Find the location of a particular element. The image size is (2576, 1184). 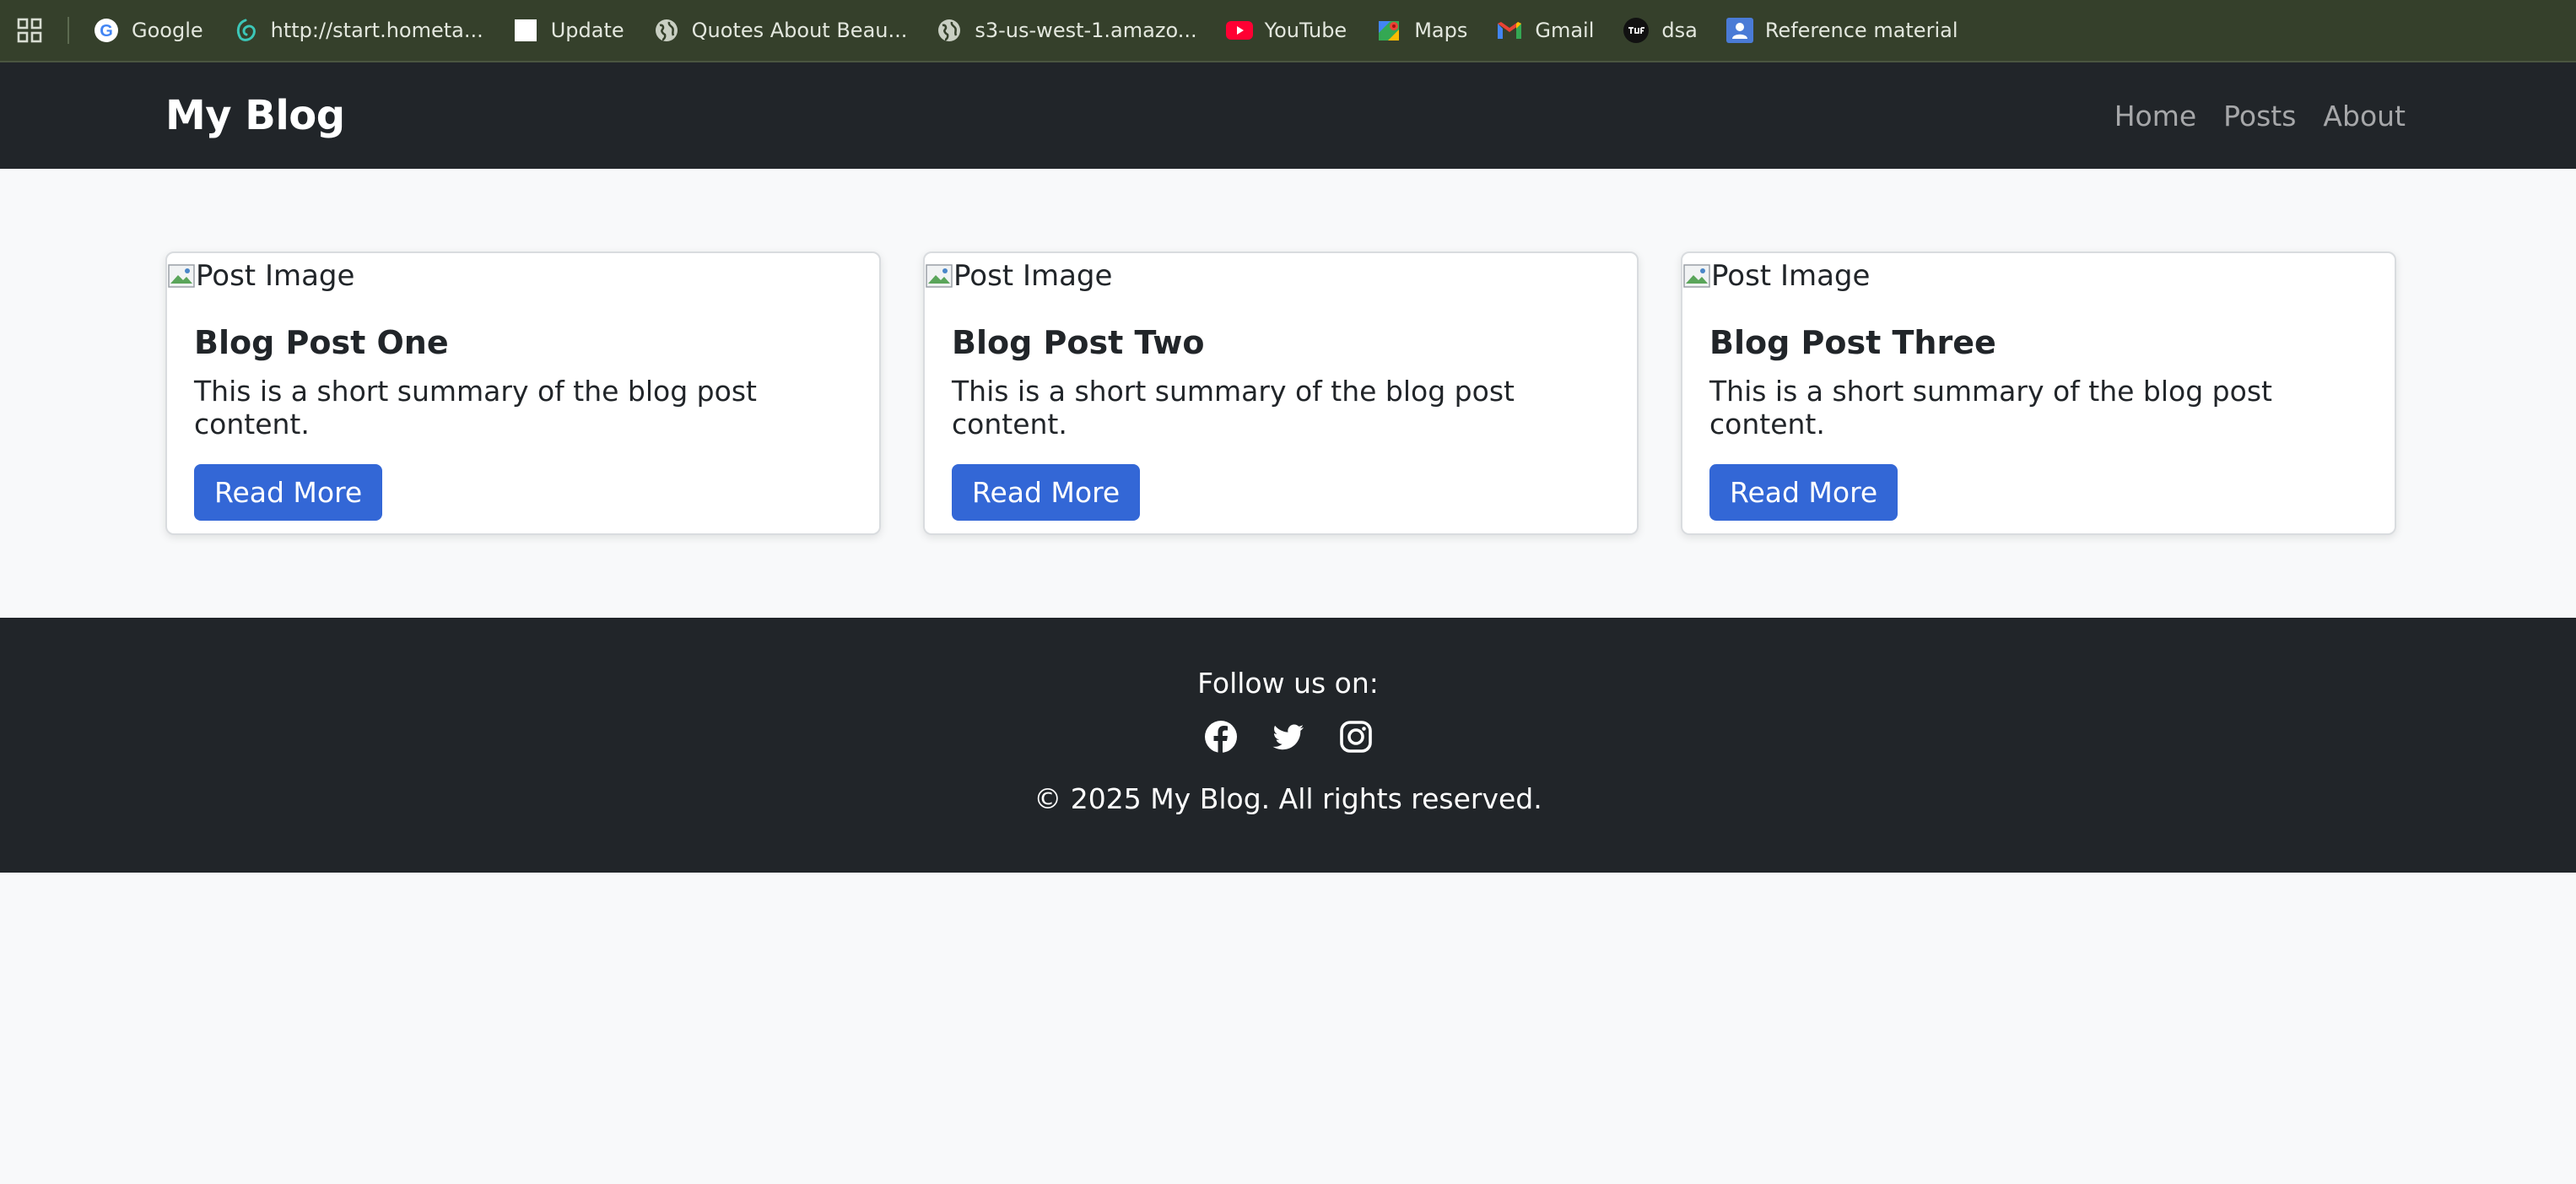

svg-text: G is located at coordinates (106, 32).